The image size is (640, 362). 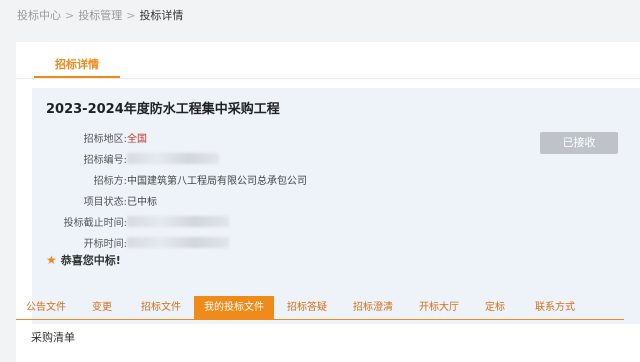 What do you see at coordinates (161, 15) in the screenshot?
I see `breadcrumb-bid-details: 投标详情` at bounding box center [161, 15].